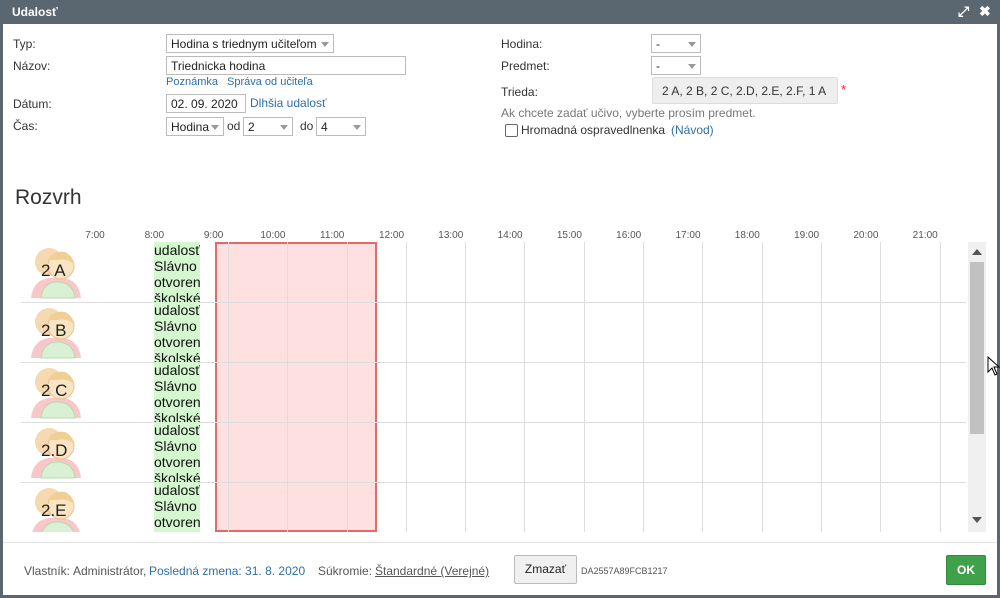  What do you see at coordinates (966, 570) in the screenshot?
I see `ok-button: OK` at bounding box center [966, 570].